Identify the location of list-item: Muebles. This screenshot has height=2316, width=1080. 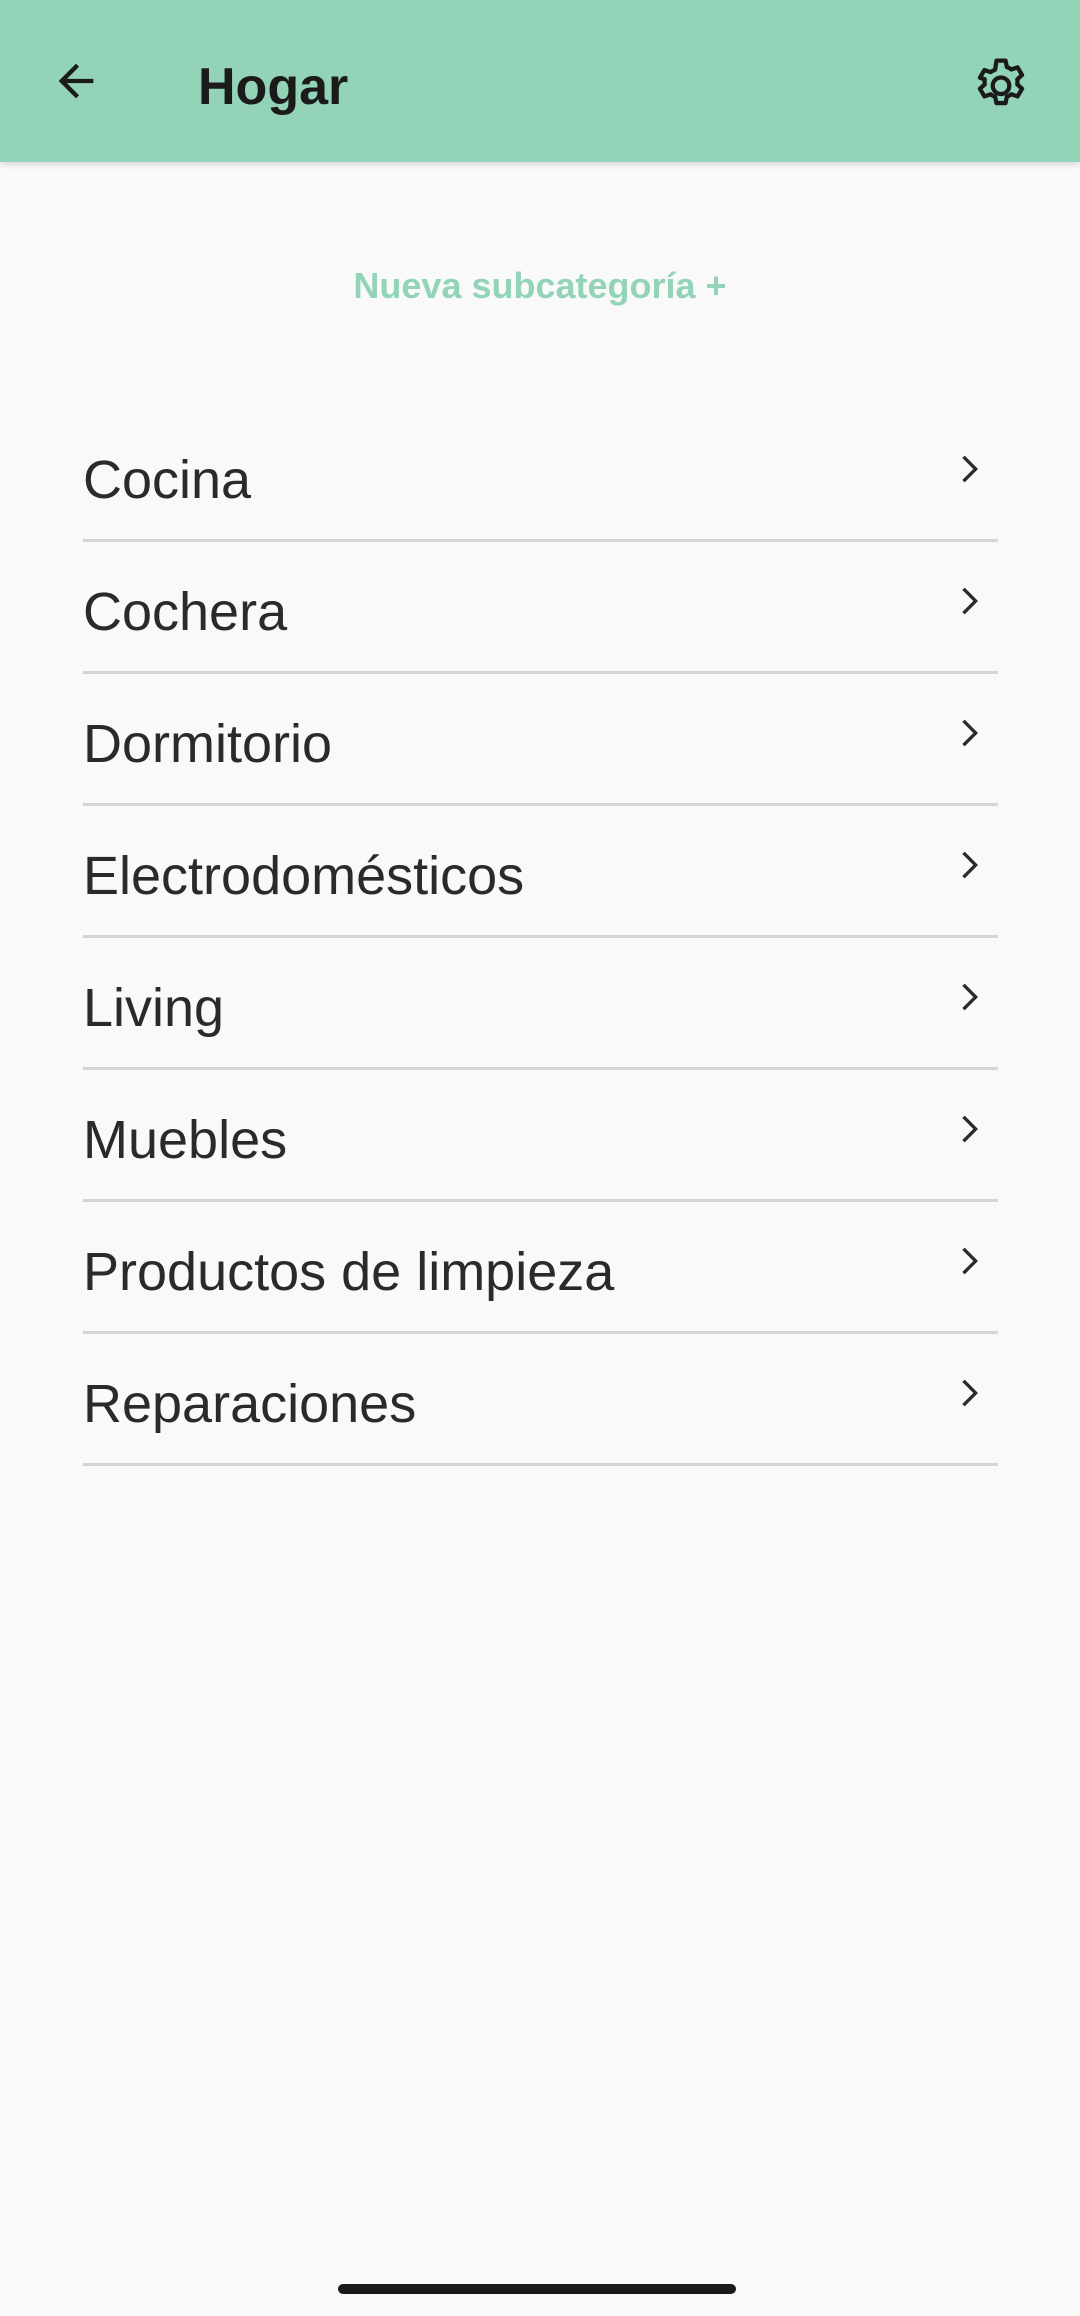
(540, 1136).